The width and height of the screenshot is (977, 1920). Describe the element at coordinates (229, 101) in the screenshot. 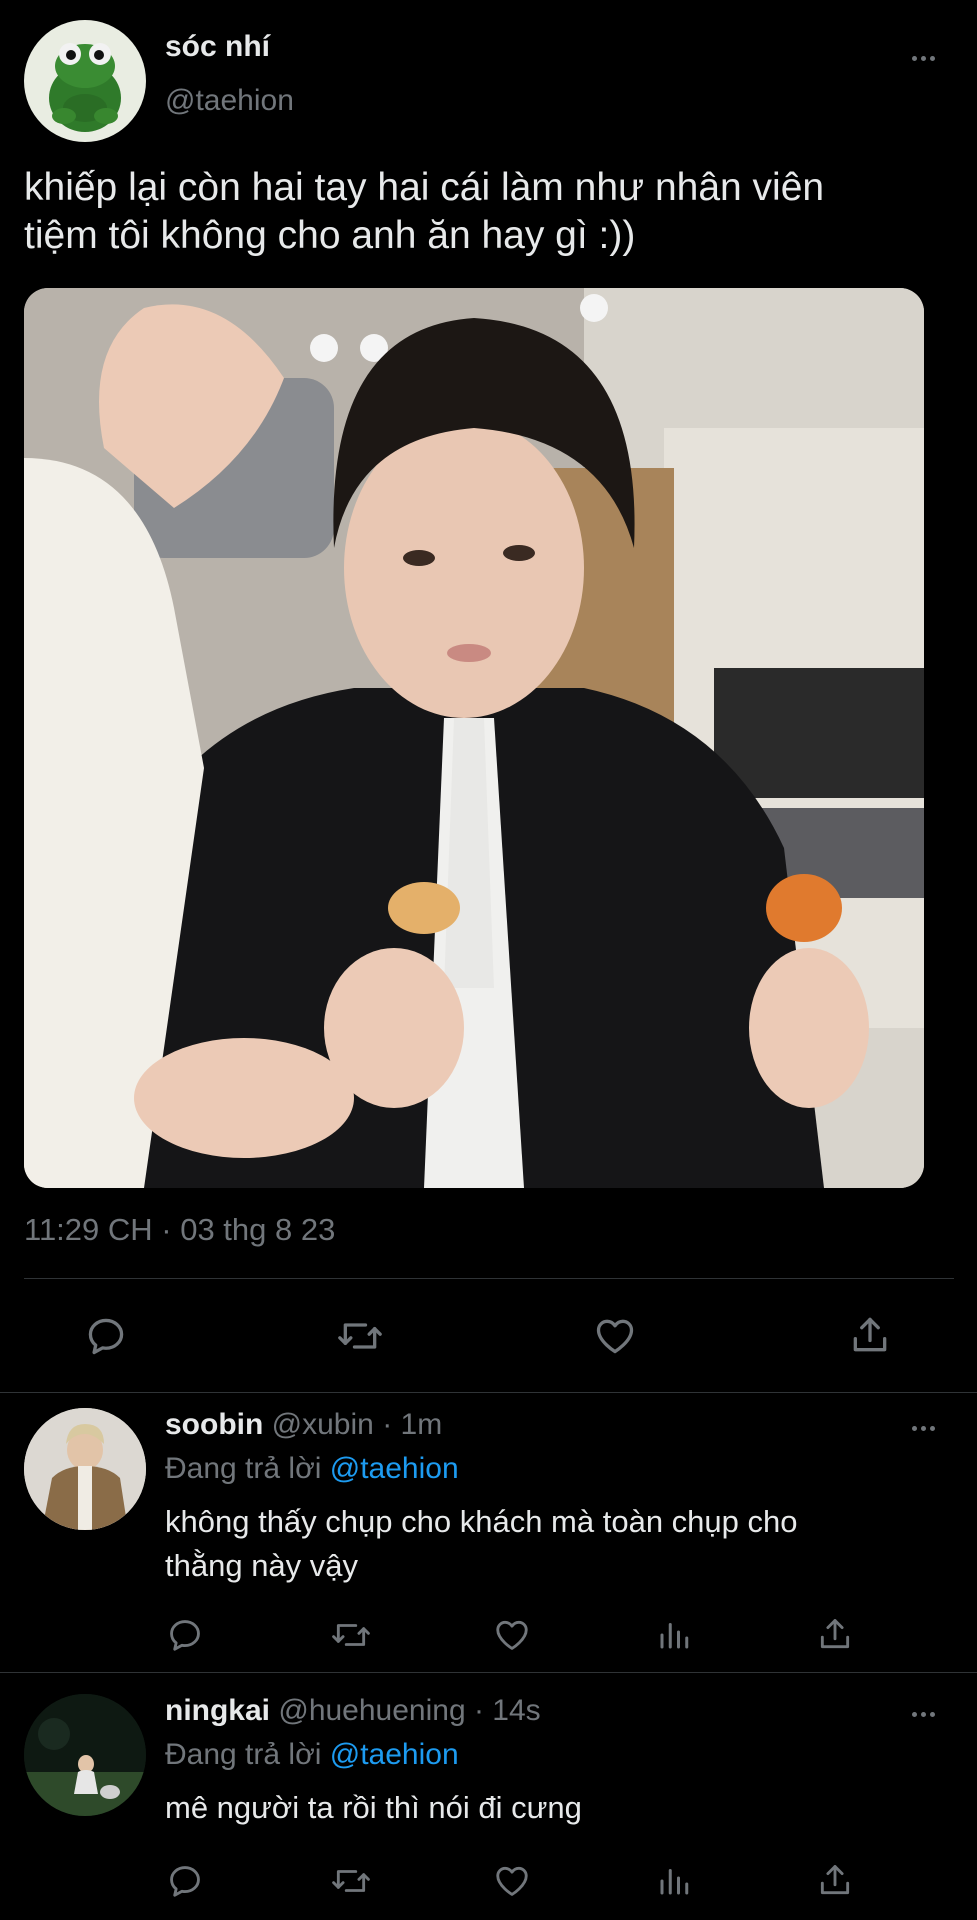

I see `author-handle: @taehion` at that location.